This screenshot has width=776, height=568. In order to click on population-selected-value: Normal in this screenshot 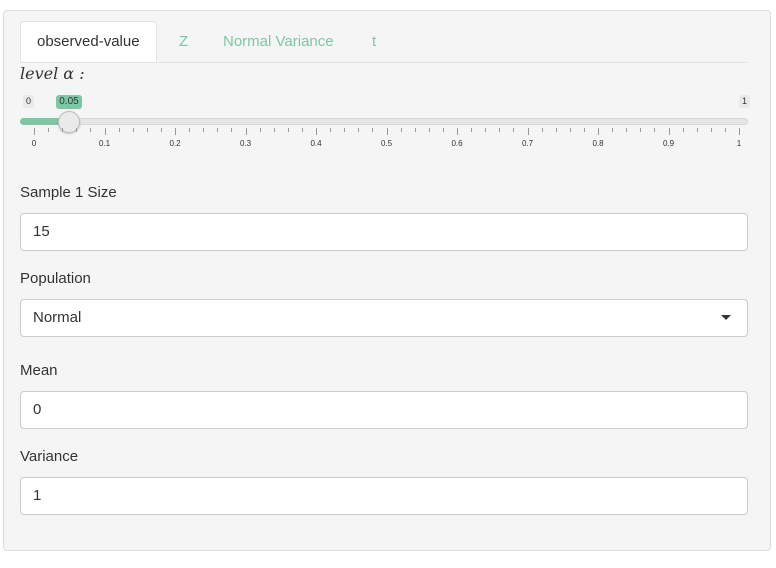, I will do `click(57, 317)`.